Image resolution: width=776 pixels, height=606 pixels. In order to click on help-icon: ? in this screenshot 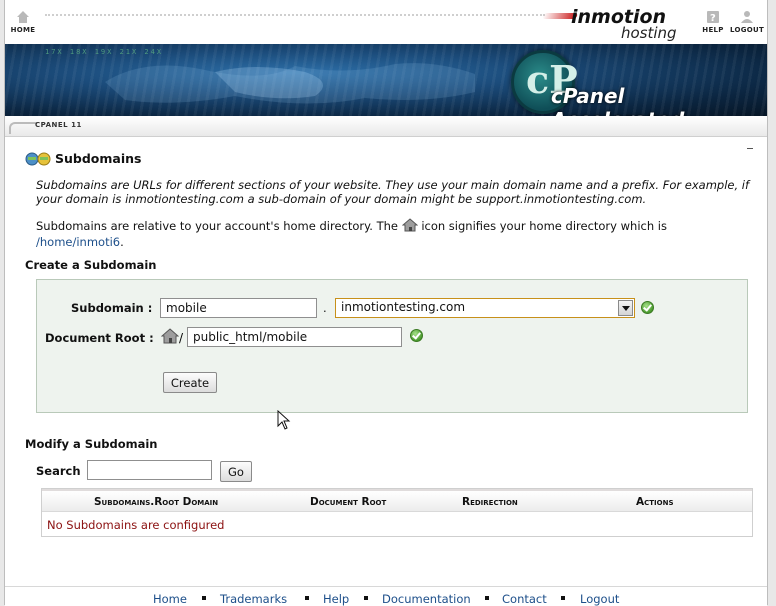, I will do `click(713, 17)`.